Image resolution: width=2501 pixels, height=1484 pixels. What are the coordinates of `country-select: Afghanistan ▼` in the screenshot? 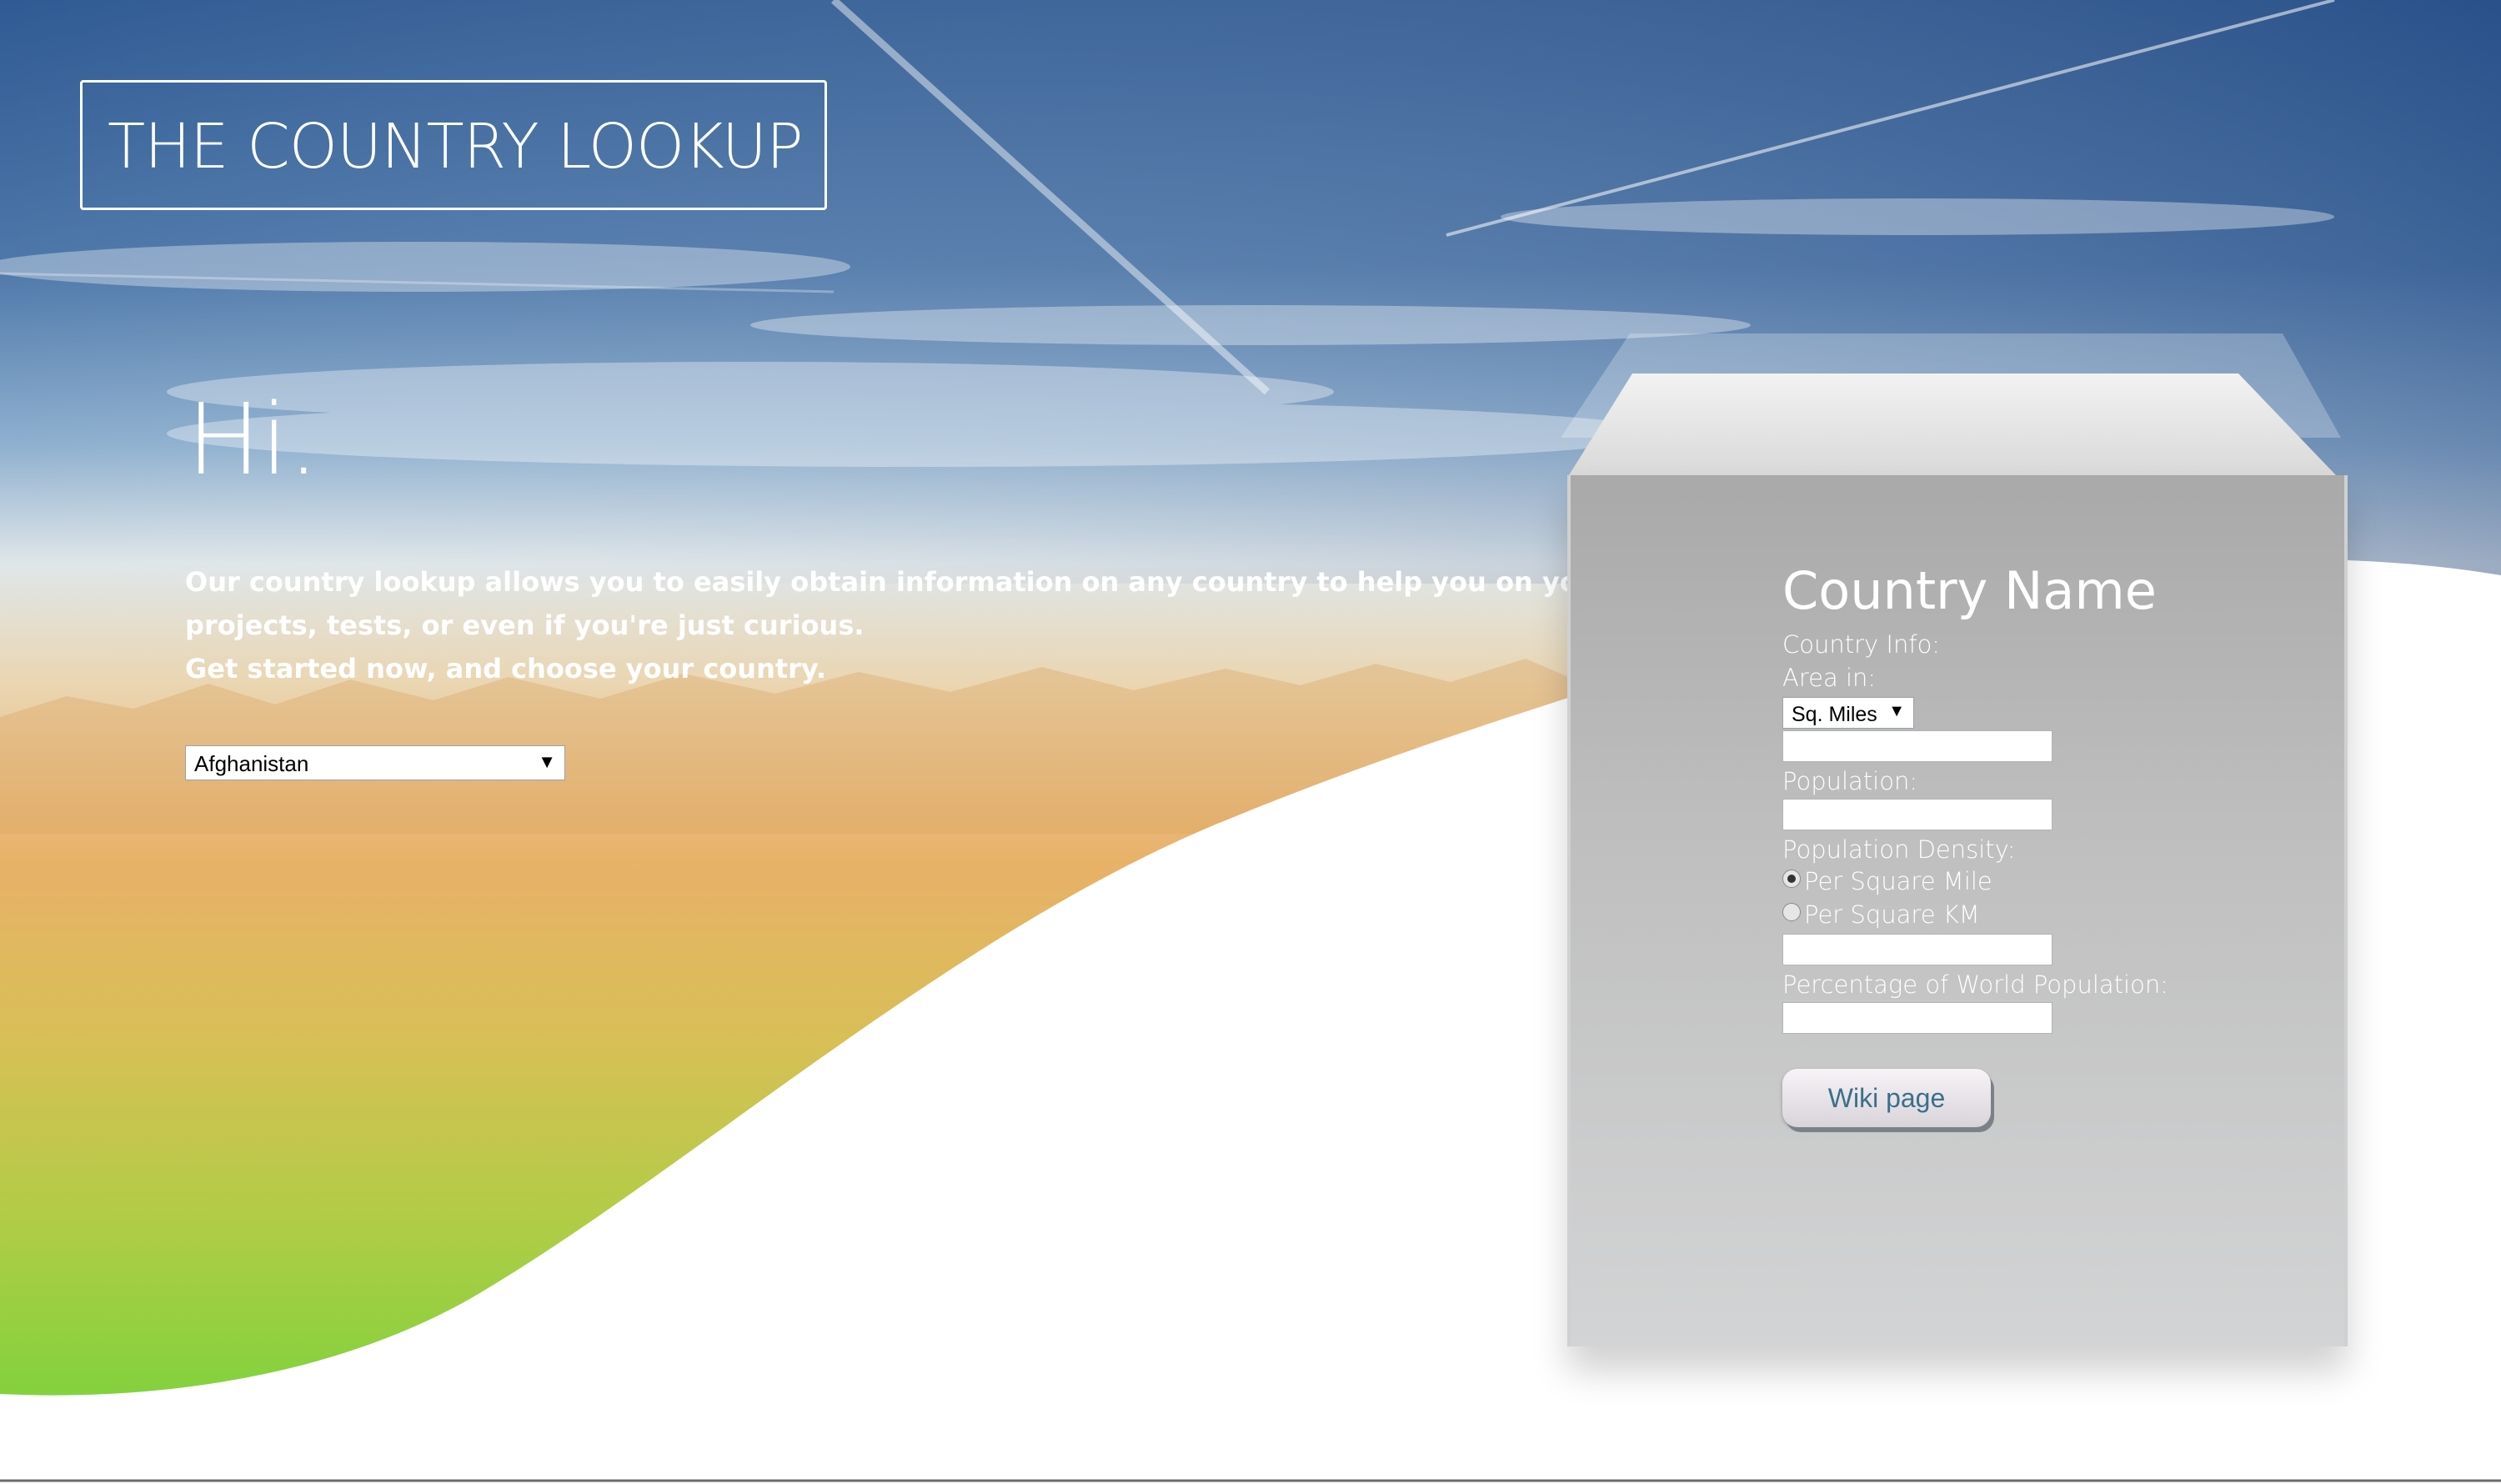 It's located at (375, 762).